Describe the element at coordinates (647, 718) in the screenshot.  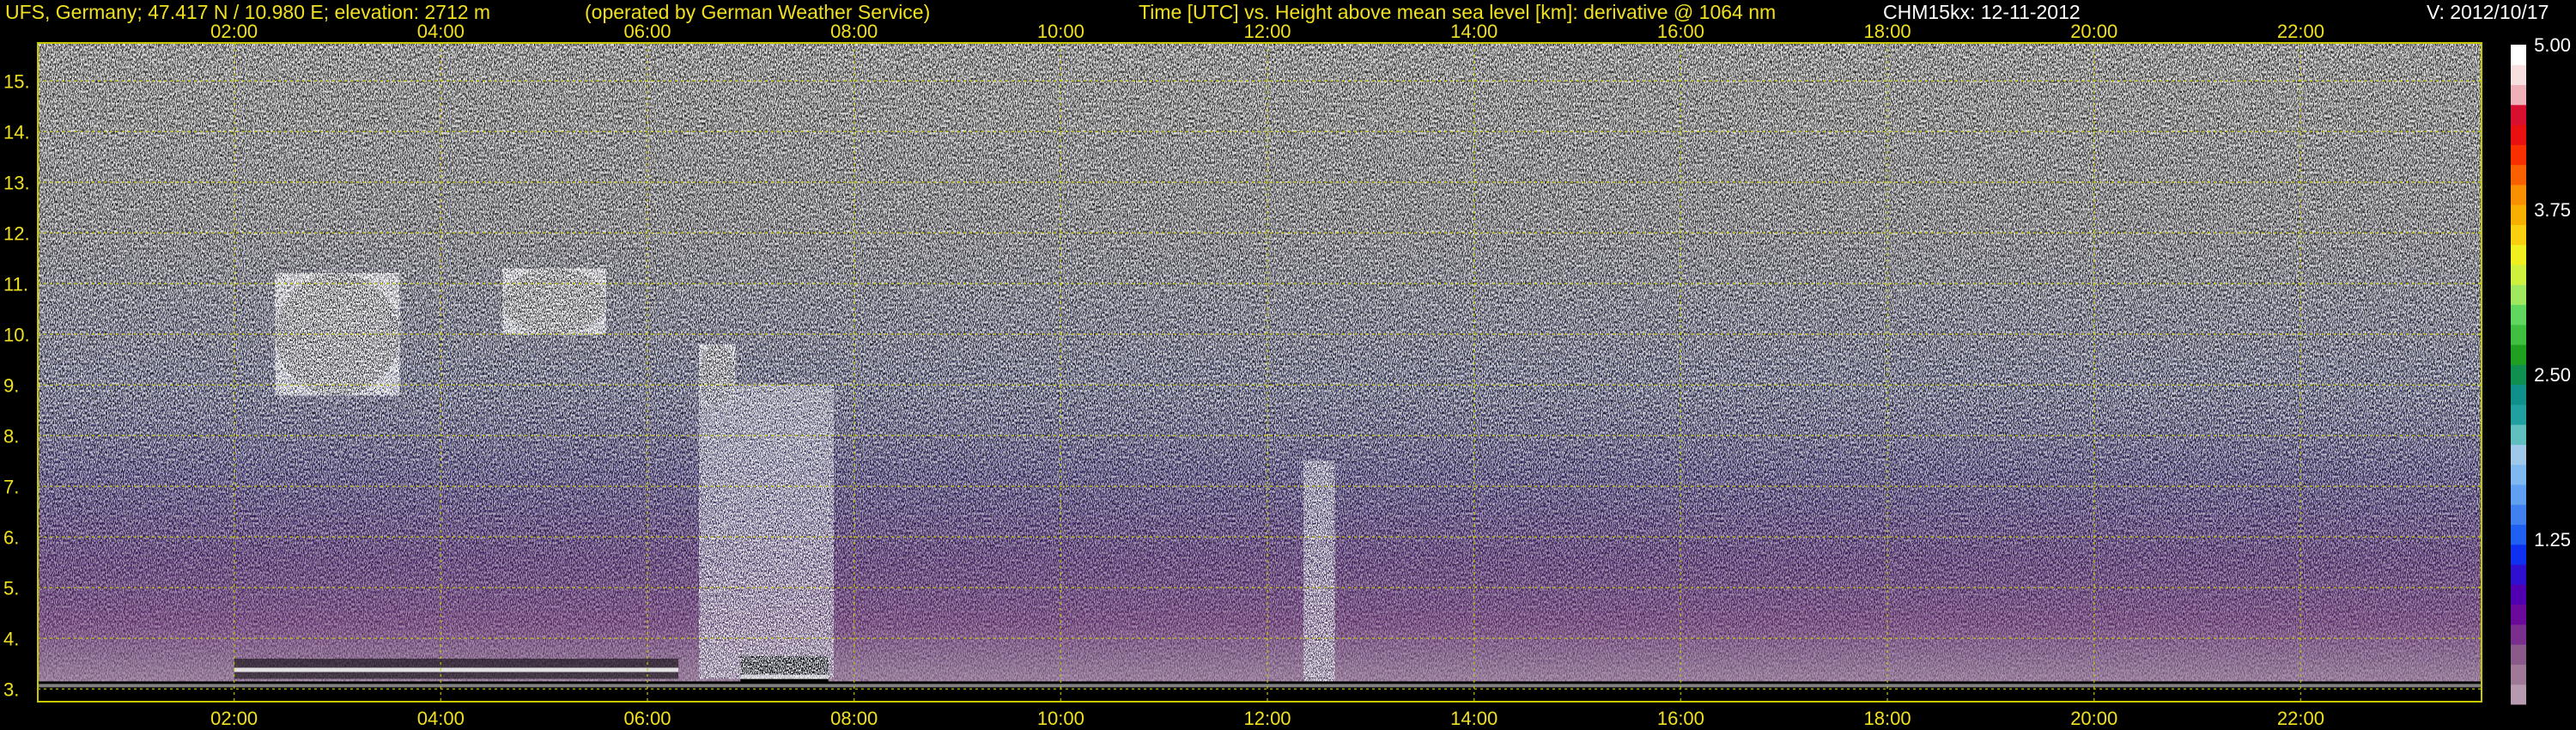
I see `x-tick-label-bottom: 06:00` at that location.